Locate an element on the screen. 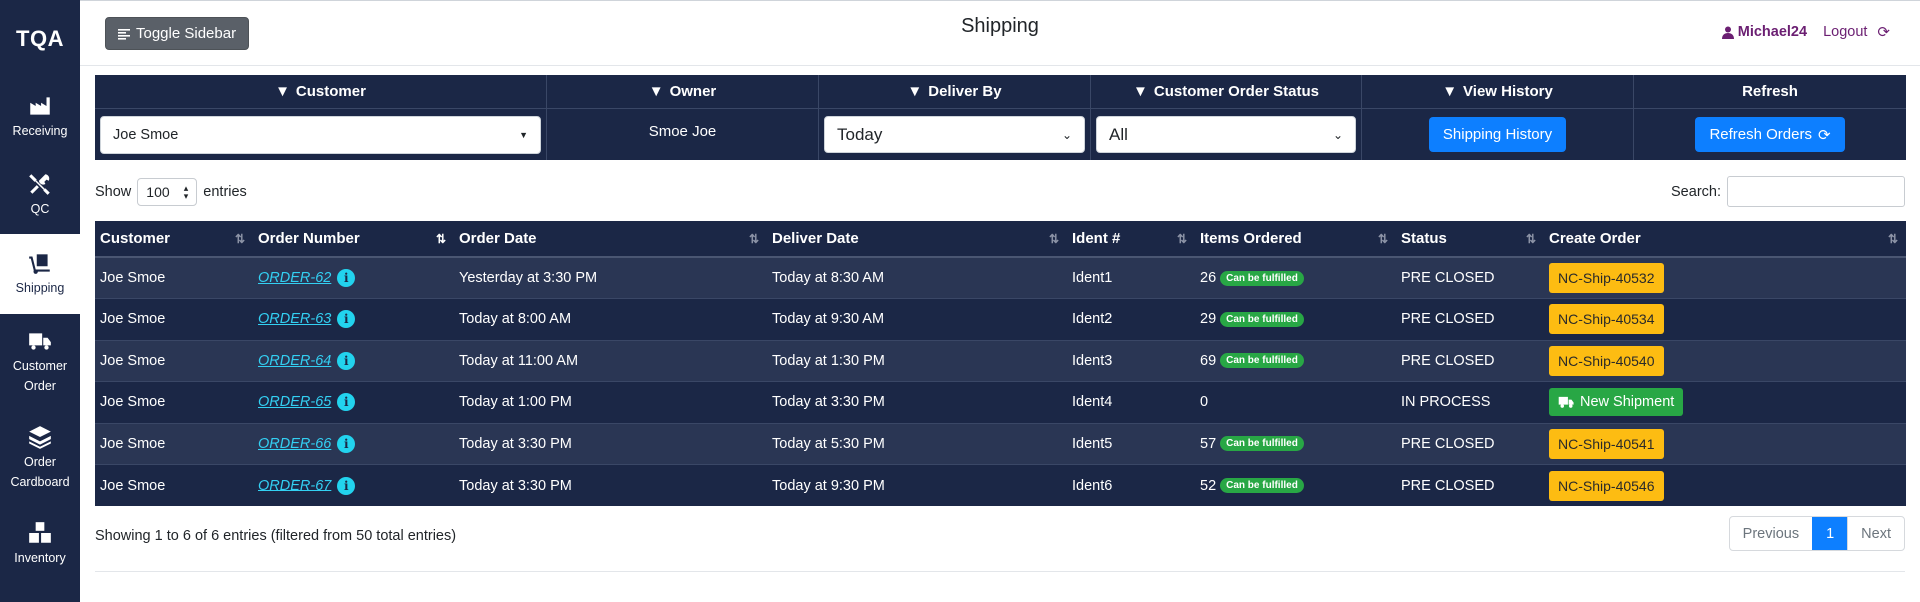  page-1-button: 1 is located at coordinates (1830, 533).